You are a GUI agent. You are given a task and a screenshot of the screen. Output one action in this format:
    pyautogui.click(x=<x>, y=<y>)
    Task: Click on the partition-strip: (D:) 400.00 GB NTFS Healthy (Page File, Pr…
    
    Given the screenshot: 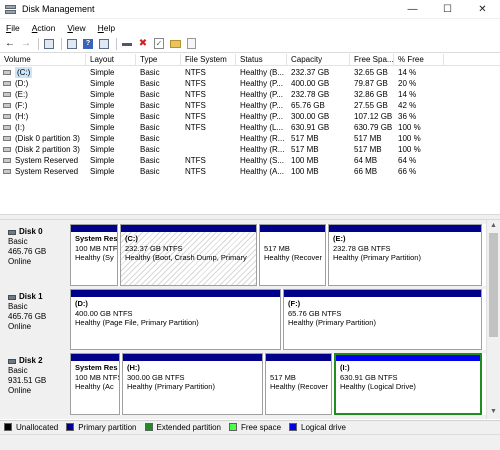 What is the action you would take?
    pyautogui.click(x=278, y=319)
    